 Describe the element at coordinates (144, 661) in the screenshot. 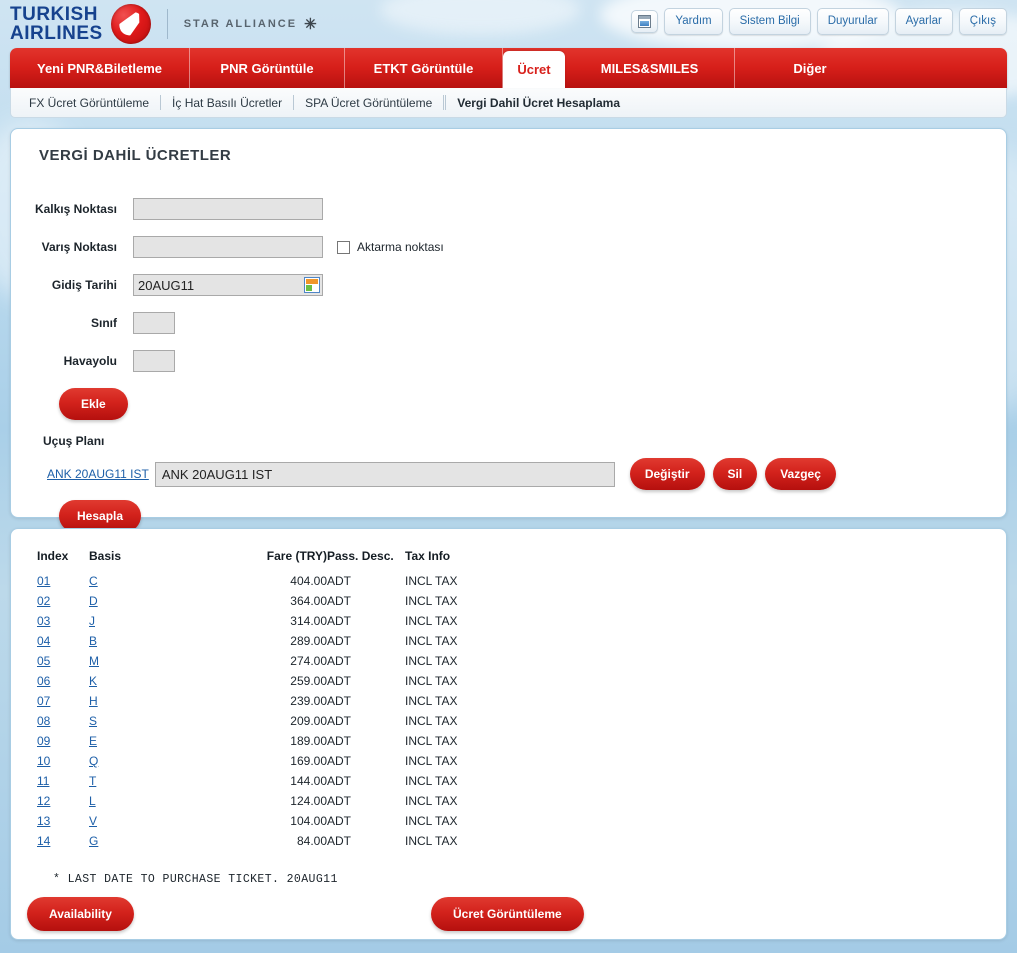

I see `cell-basis: M` at that location.